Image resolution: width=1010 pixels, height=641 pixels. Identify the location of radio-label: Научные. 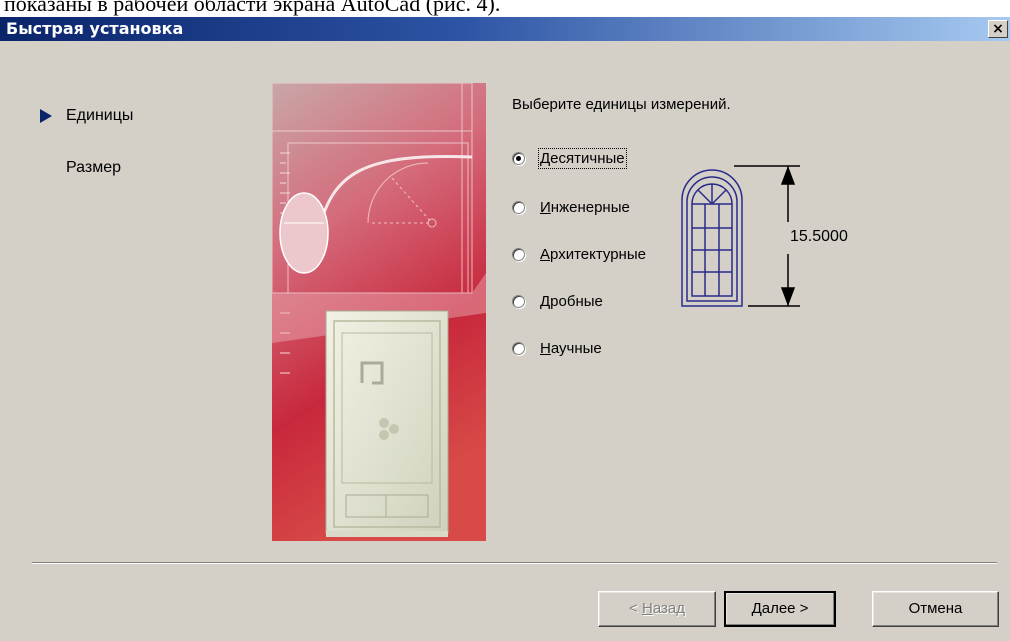
(571, 348).